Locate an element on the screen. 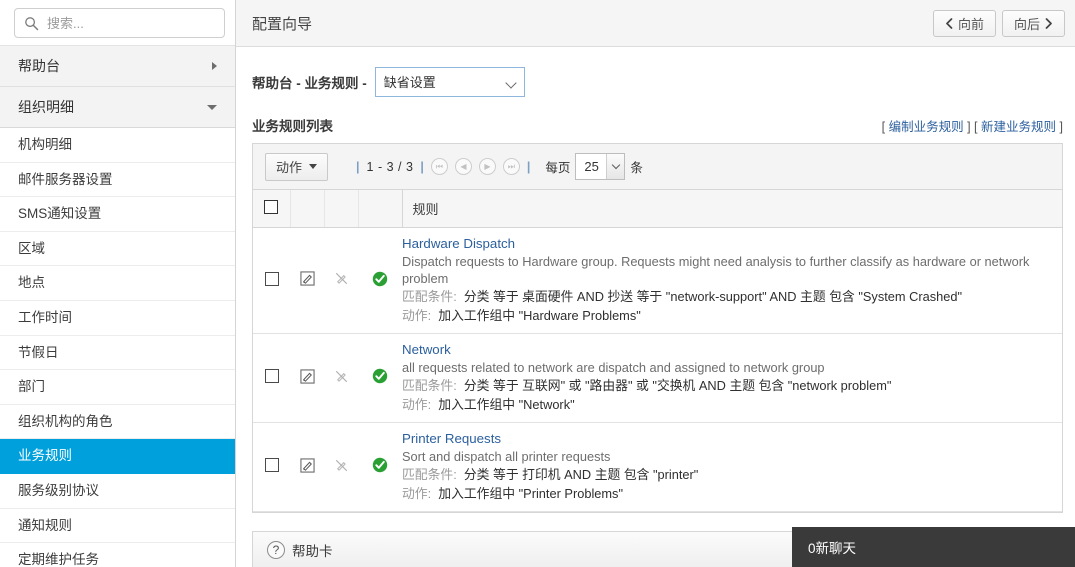 The width and height of the screenshot is (1075, 567). bracket-close: ] is located at coordinates (969, 126).